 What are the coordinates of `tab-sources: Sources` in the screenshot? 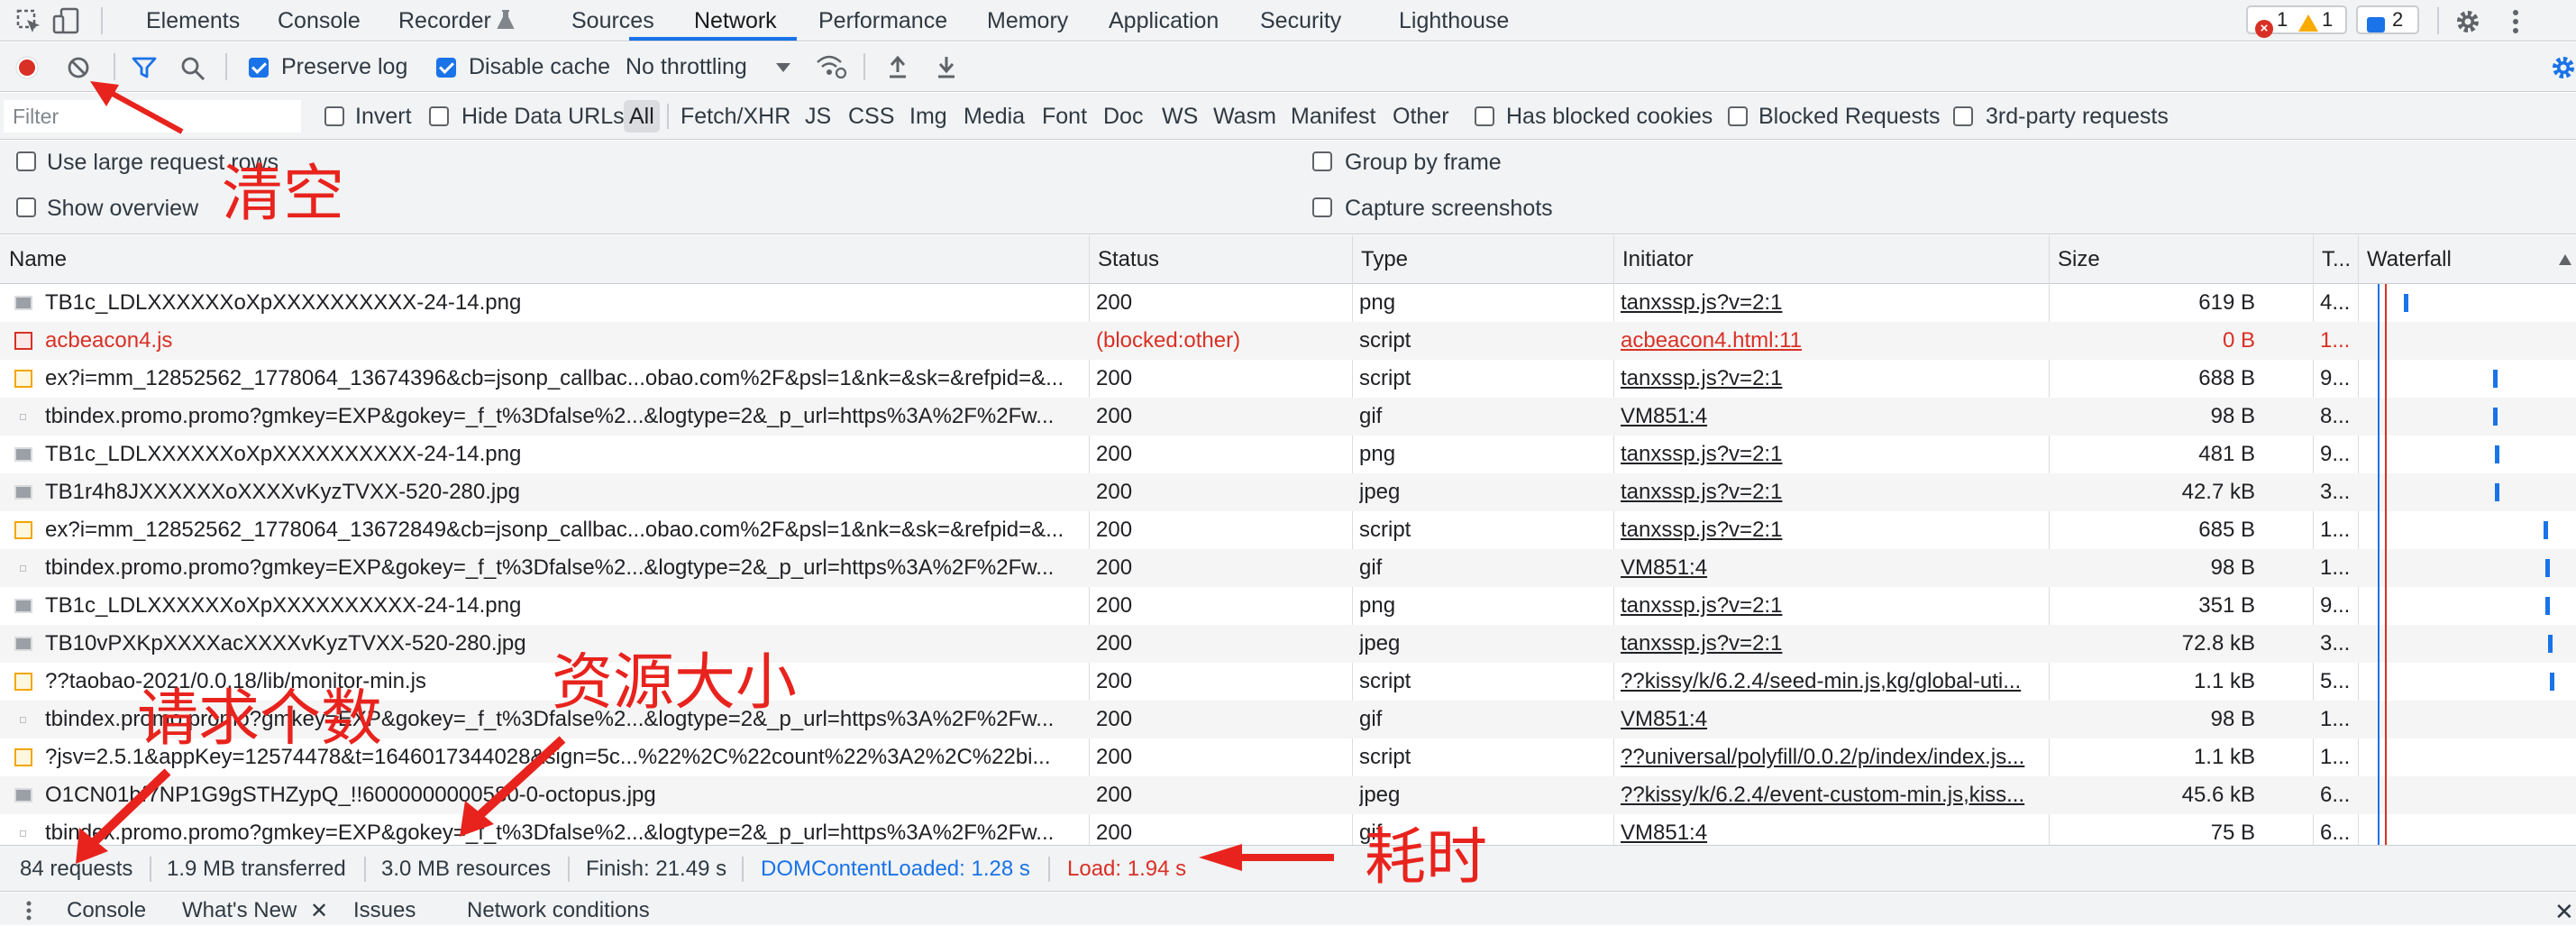 It's located at (612, 20).